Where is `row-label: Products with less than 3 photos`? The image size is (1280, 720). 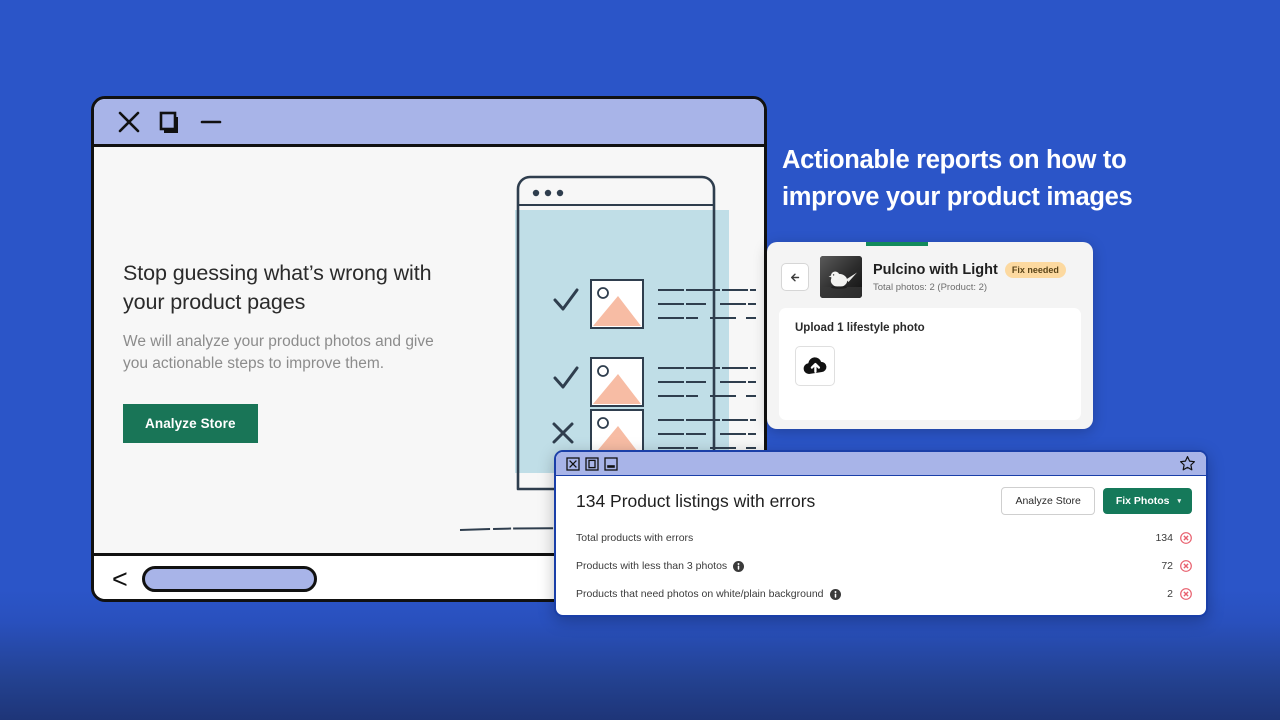
row-label: Products with less than 3 photos is located at coordinates (652, 566).